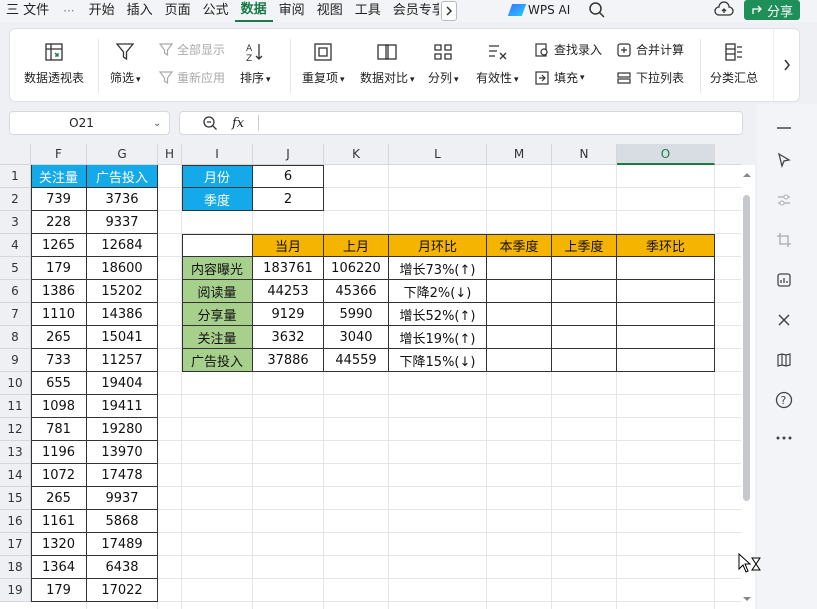 This screenshot has height=609, width=817. Describe the element at coordinates (59, 268) in the screenshot. I see `left-table-cell: 179` at that location.